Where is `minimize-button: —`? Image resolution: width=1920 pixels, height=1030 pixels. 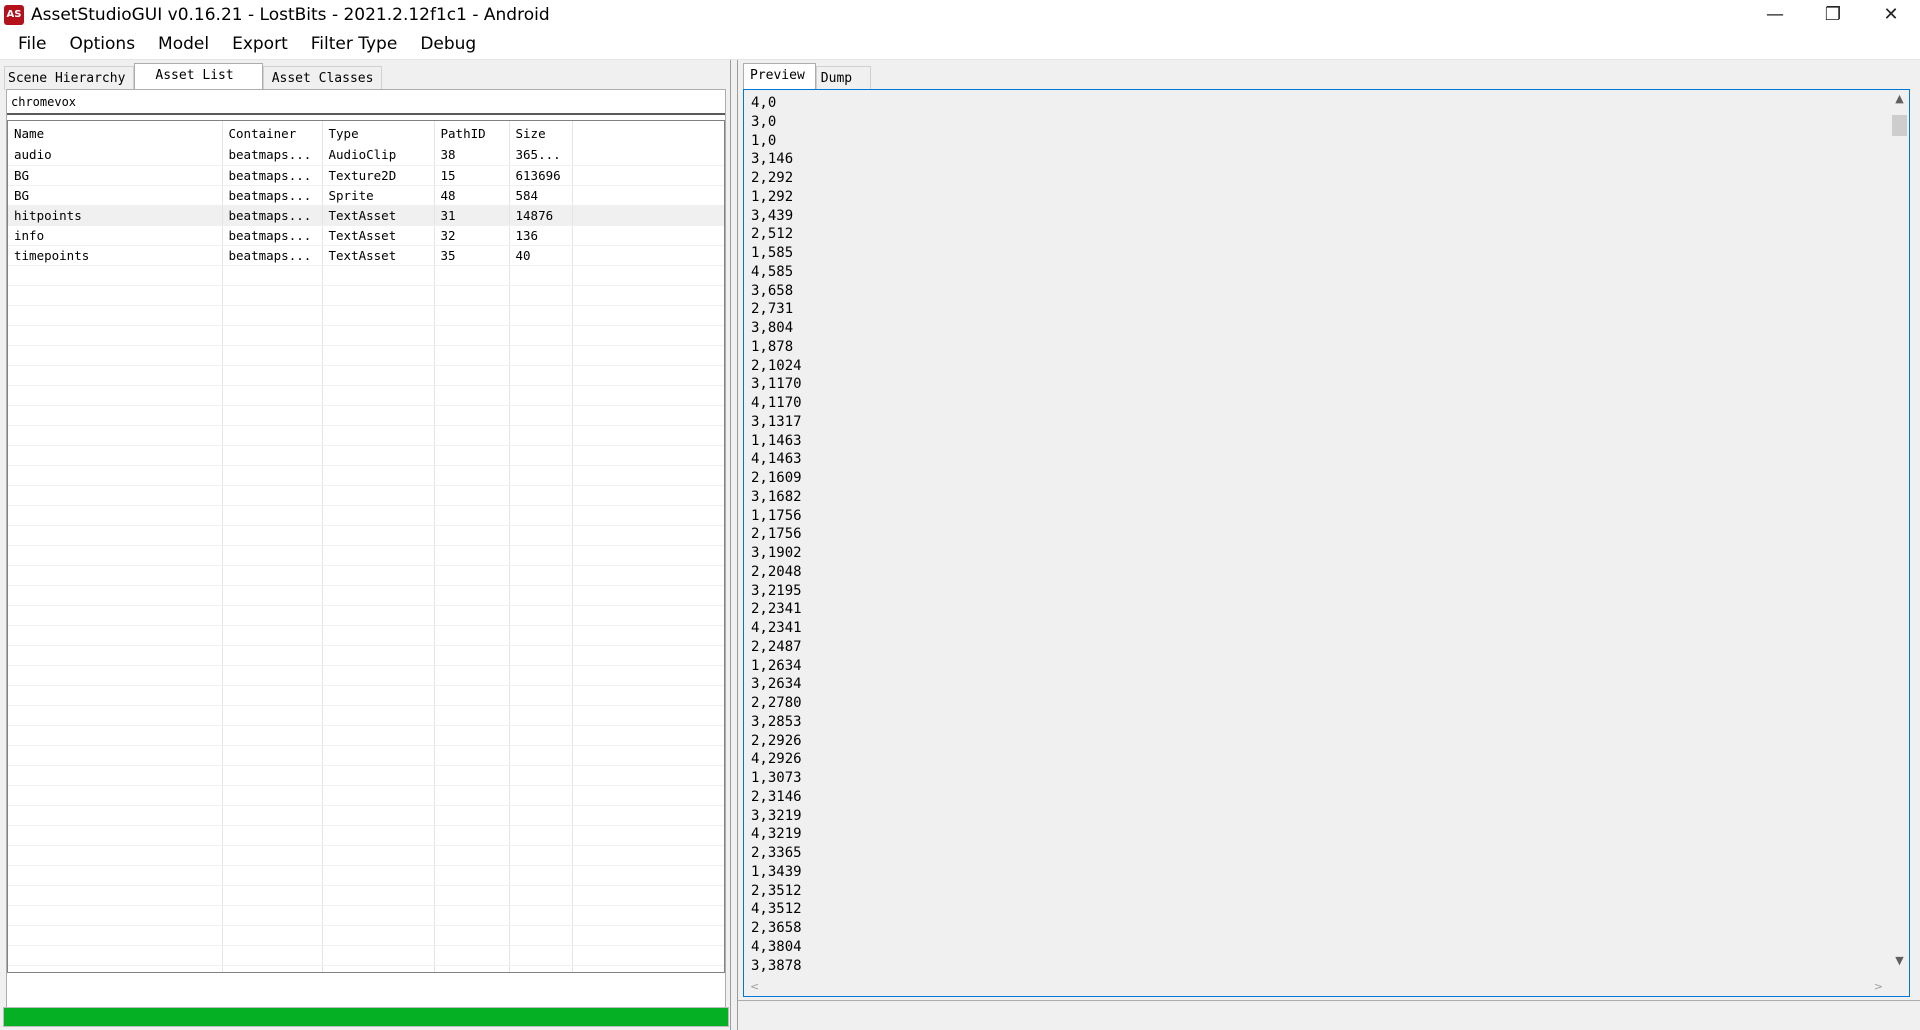 minimize-button: — is located at coordinates (1775, 14).